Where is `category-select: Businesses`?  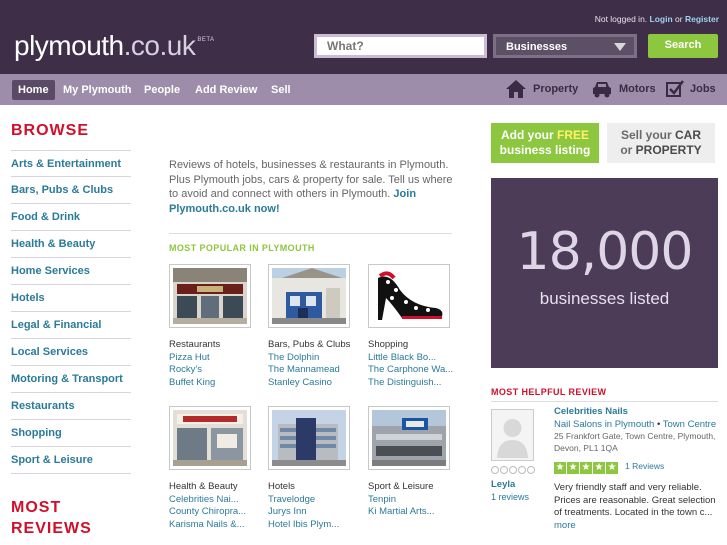 category-select: Businesses is located at coordinates (565, 46).